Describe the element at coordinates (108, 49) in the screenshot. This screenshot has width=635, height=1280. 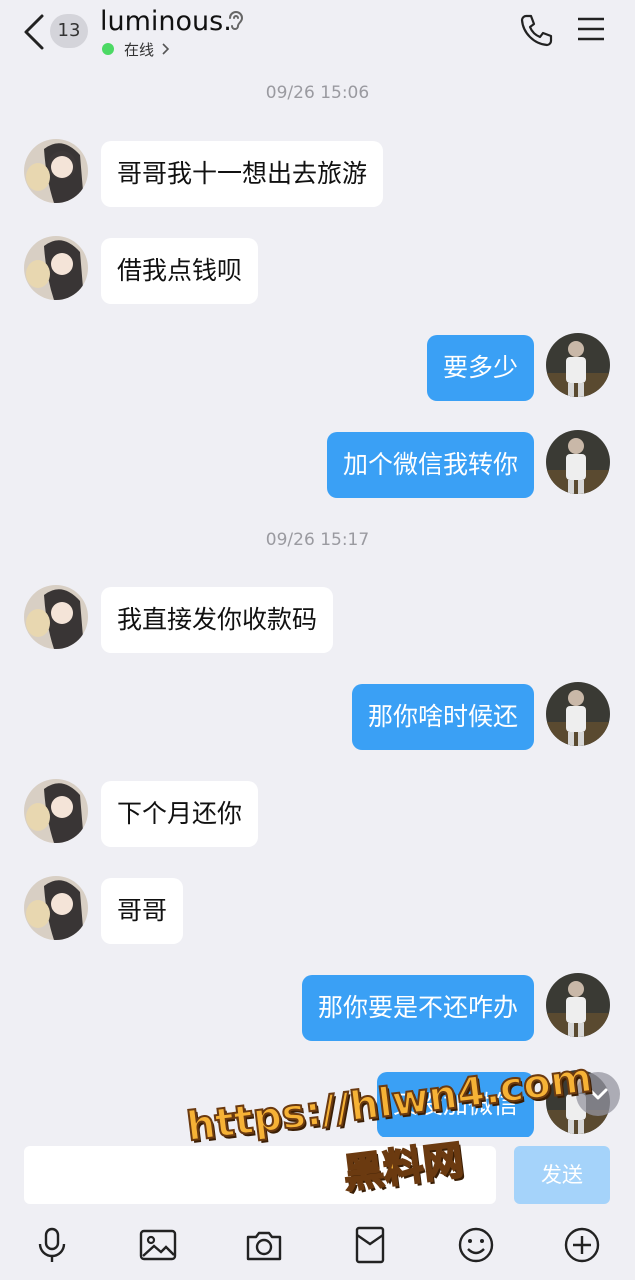
I see `online-dot` at that location.